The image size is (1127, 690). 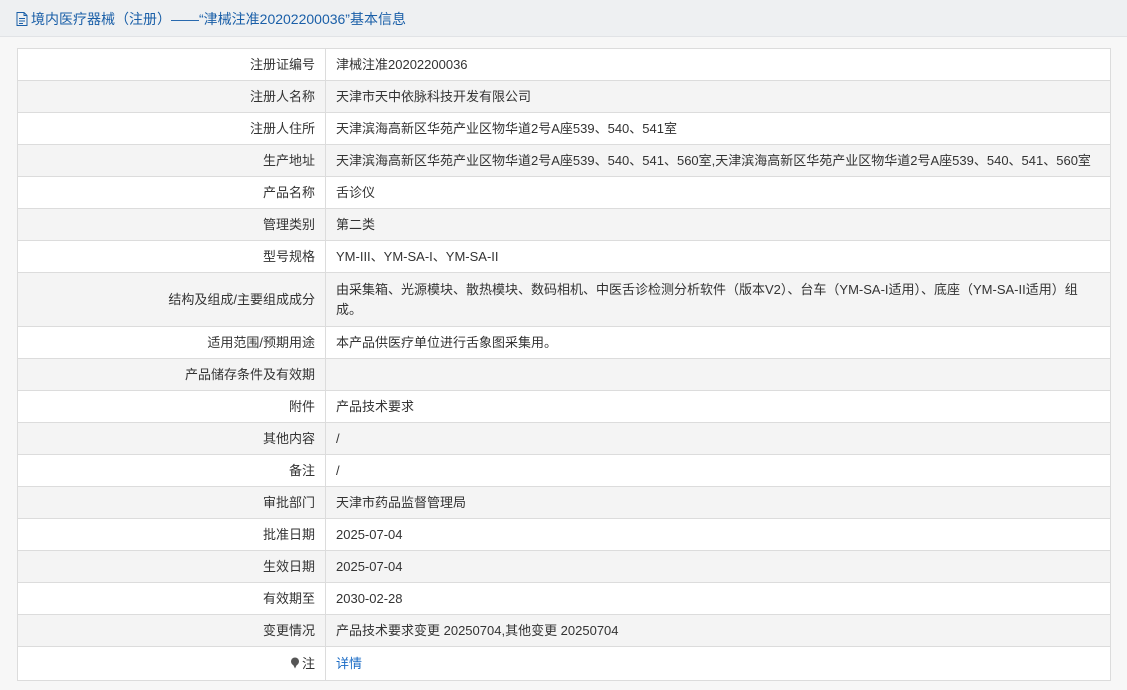 I want to click on row-label: 结构及组成/主要组成成分, so click(x=172, y=299).